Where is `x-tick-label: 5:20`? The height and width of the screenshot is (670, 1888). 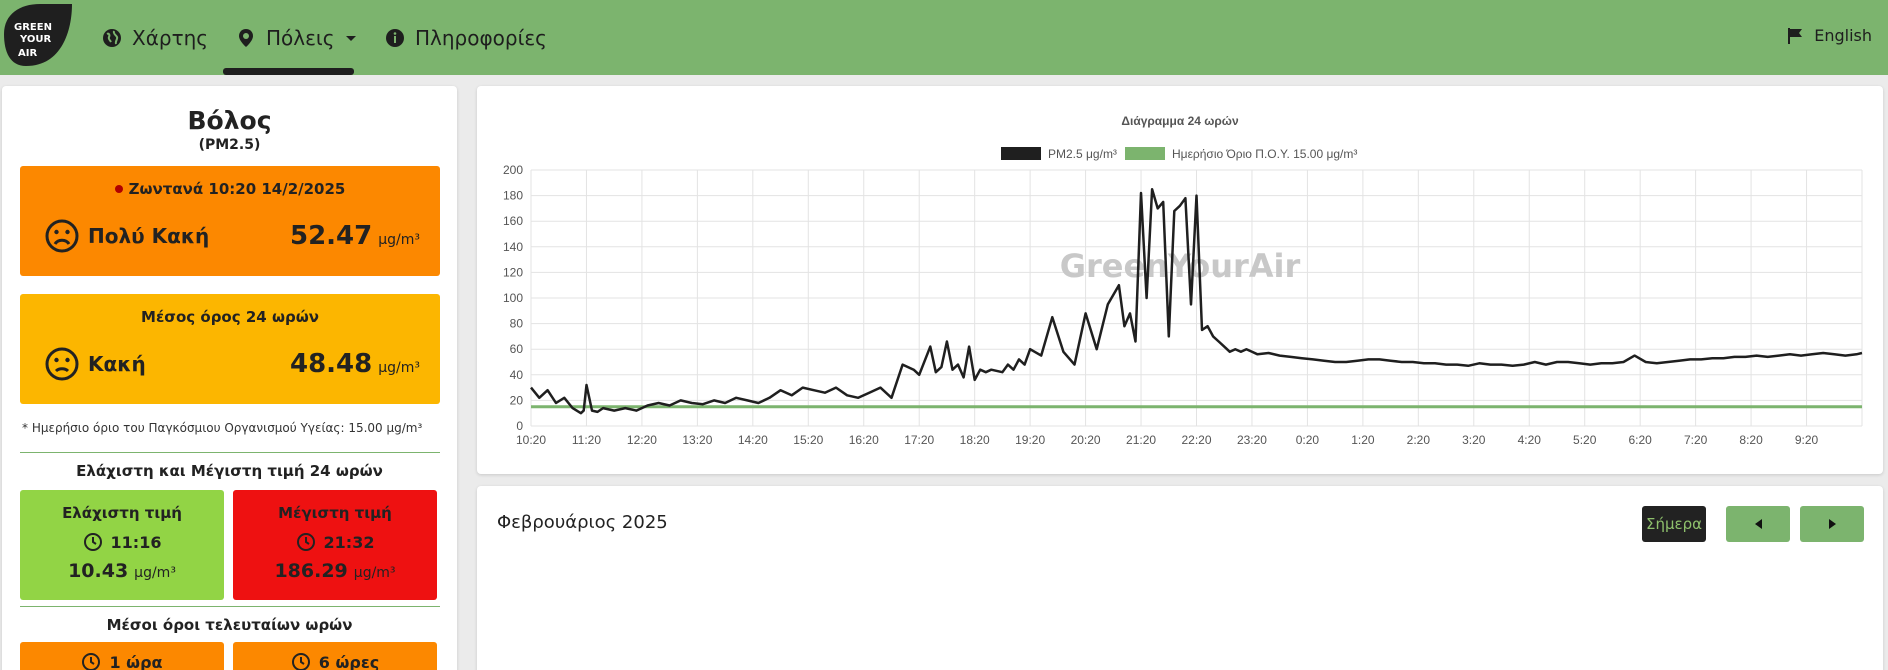
x-tick-label: 5:20 is located at coordinates (1585, 440).